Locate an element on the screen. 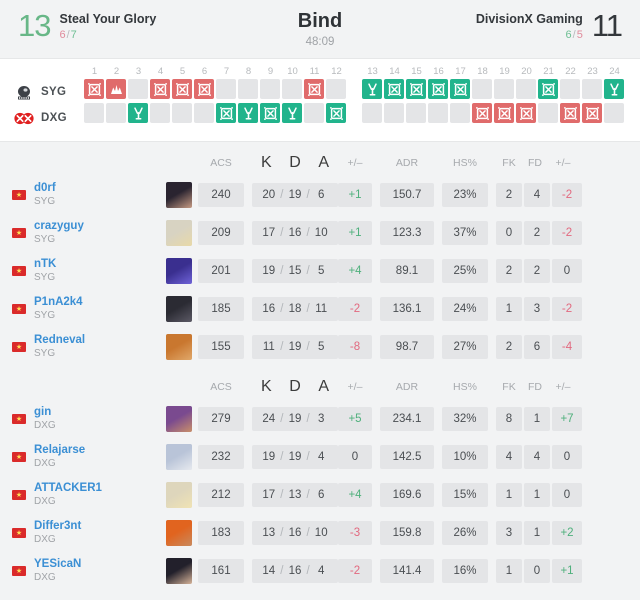 This screenshot has height=600, width=640. round-column: 23 is located at coordinates (592, 96).